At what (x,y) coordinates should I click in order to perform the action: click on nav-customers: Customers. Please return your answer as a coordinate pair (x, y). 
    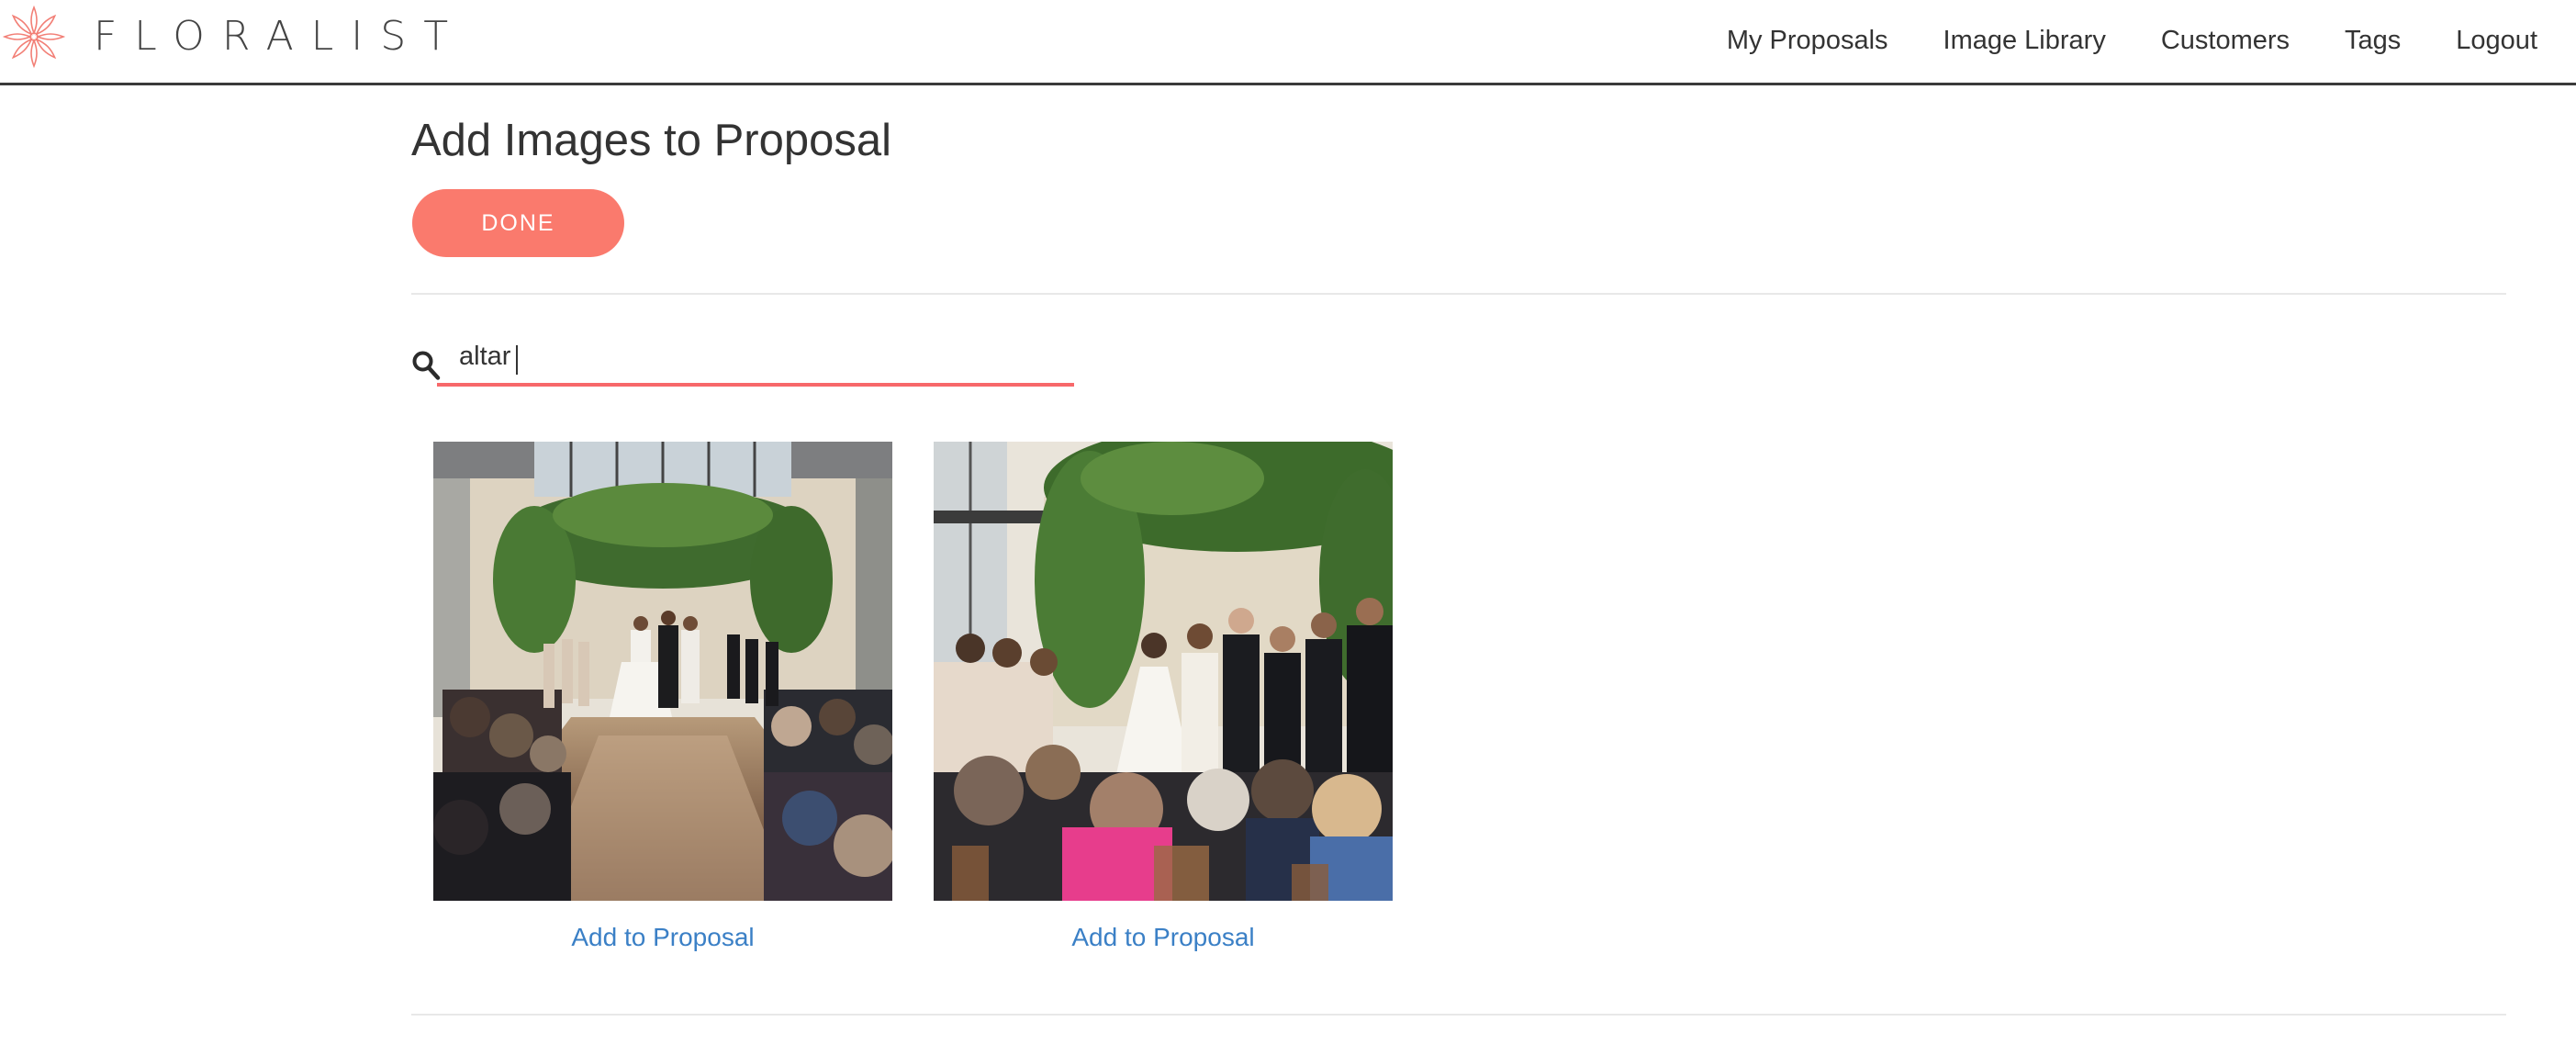
    Looking at the image, I should click on (2225, 41).